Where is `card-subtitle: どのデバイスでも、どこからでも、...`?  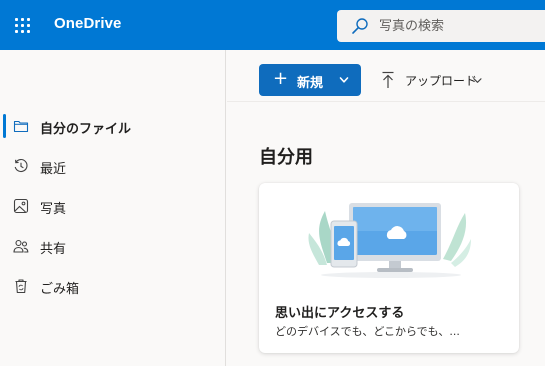
card-subtitle: どのデバイスでも、どこからでも、... is located at coordinates (367, 331).